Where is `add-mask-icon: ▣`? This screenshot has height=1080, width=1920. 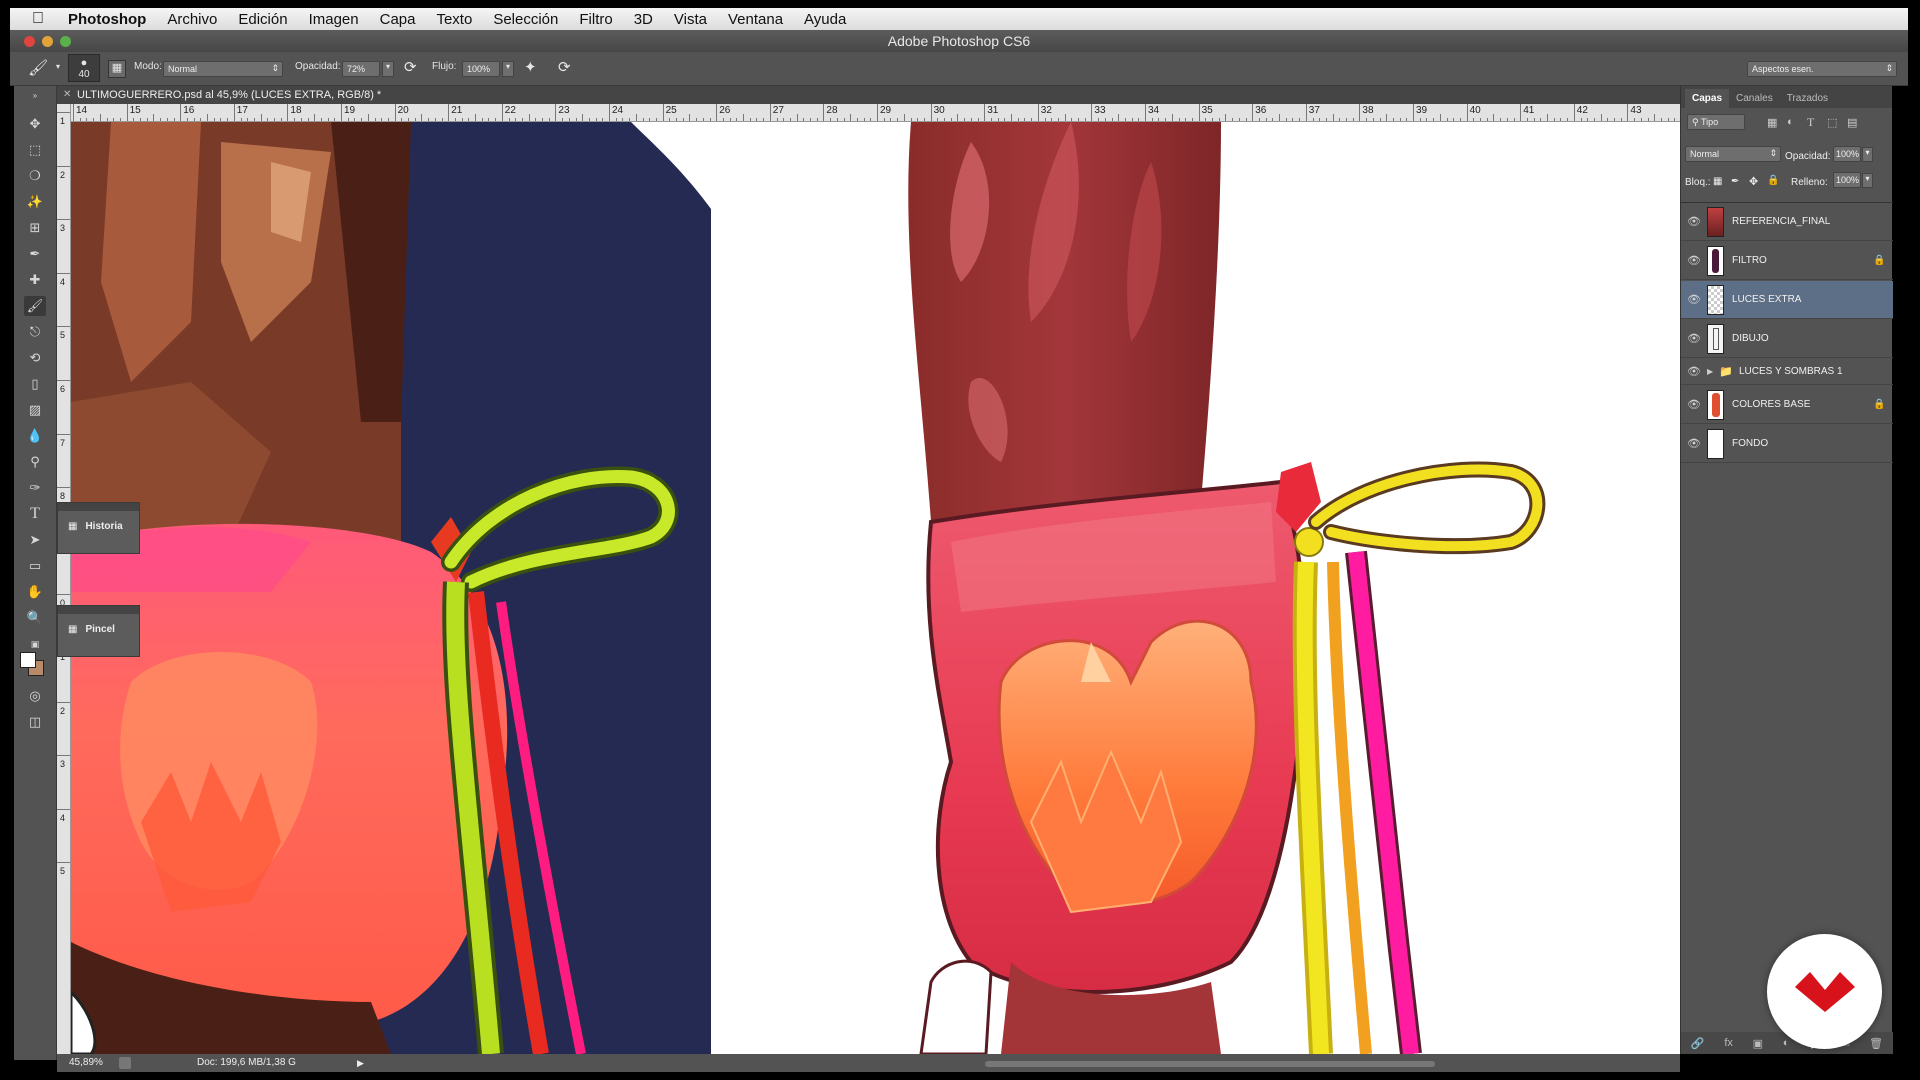 add-mask-icon: ▣ is located at coordinates (1758, 1043).